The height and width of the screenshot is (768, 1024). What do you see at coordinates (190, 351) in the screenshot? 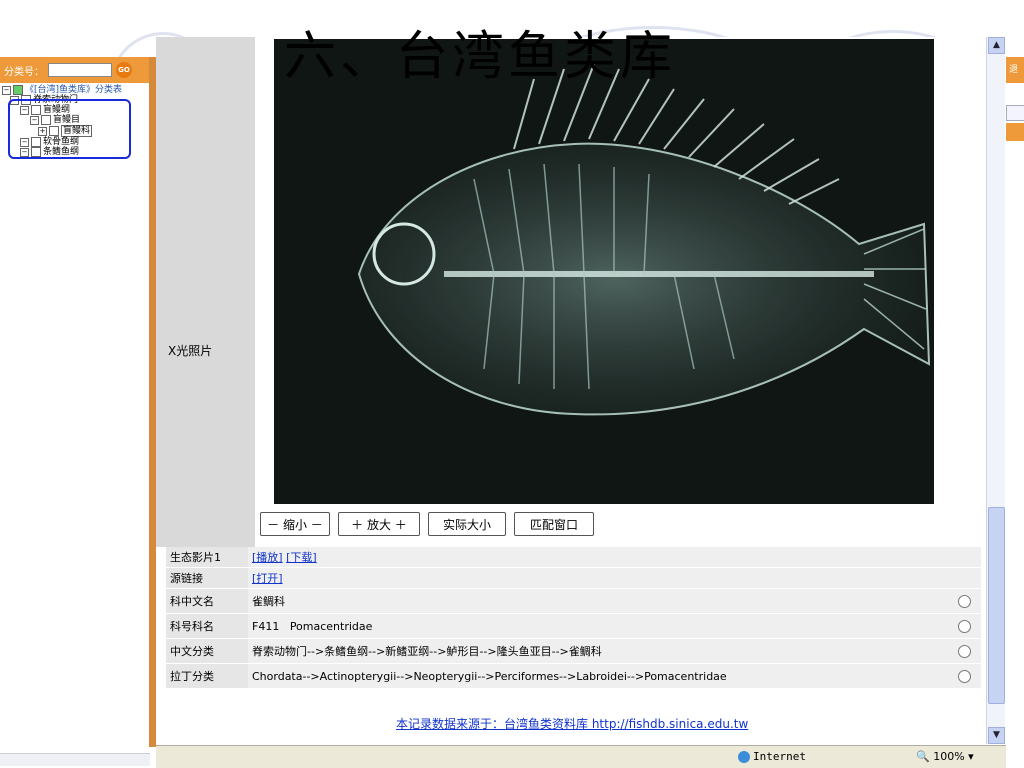
I see `xray-label: X光照片` at bounding box center [190, 351].